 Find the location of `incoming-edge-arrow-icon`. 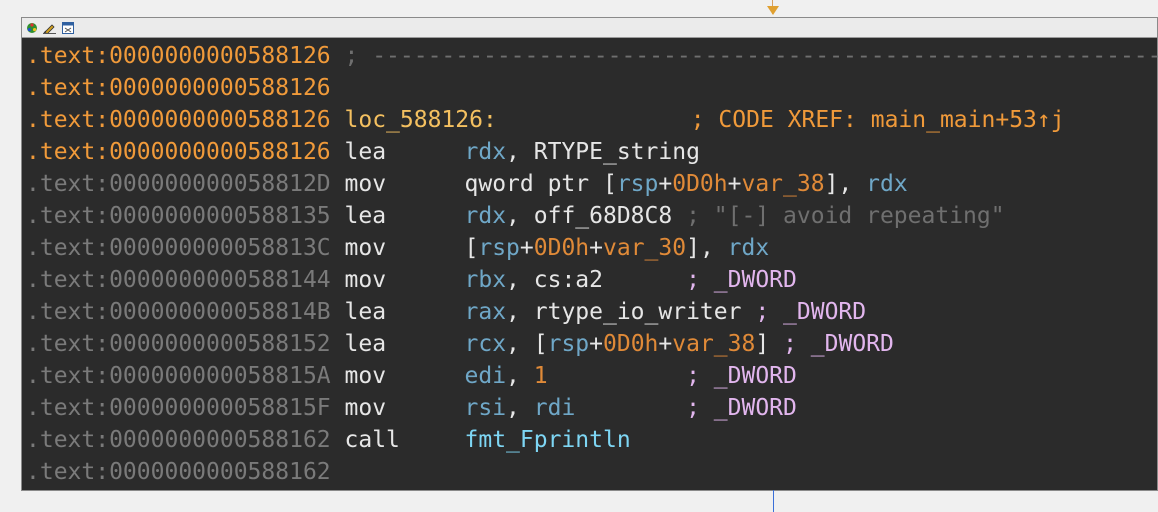

incoming-edge-arrow-icon is located at coordinates (773, 10).